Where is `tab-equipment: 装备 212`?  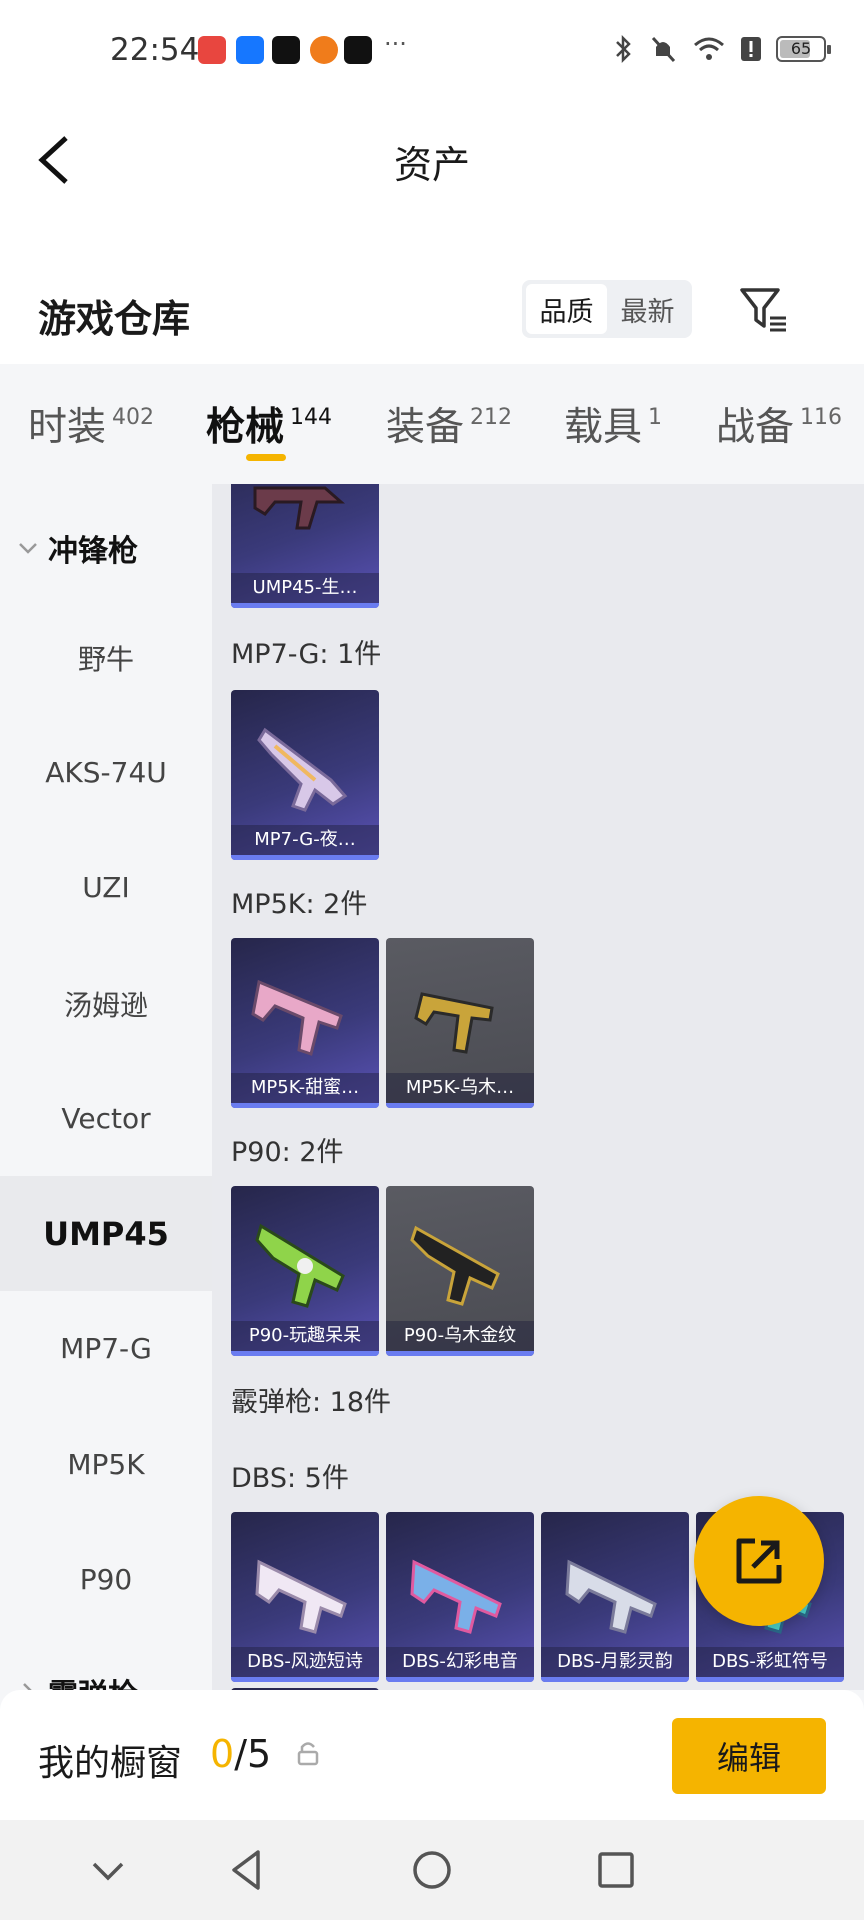 tab-equipment: 装备 212 is located at coordinates (449, 424).